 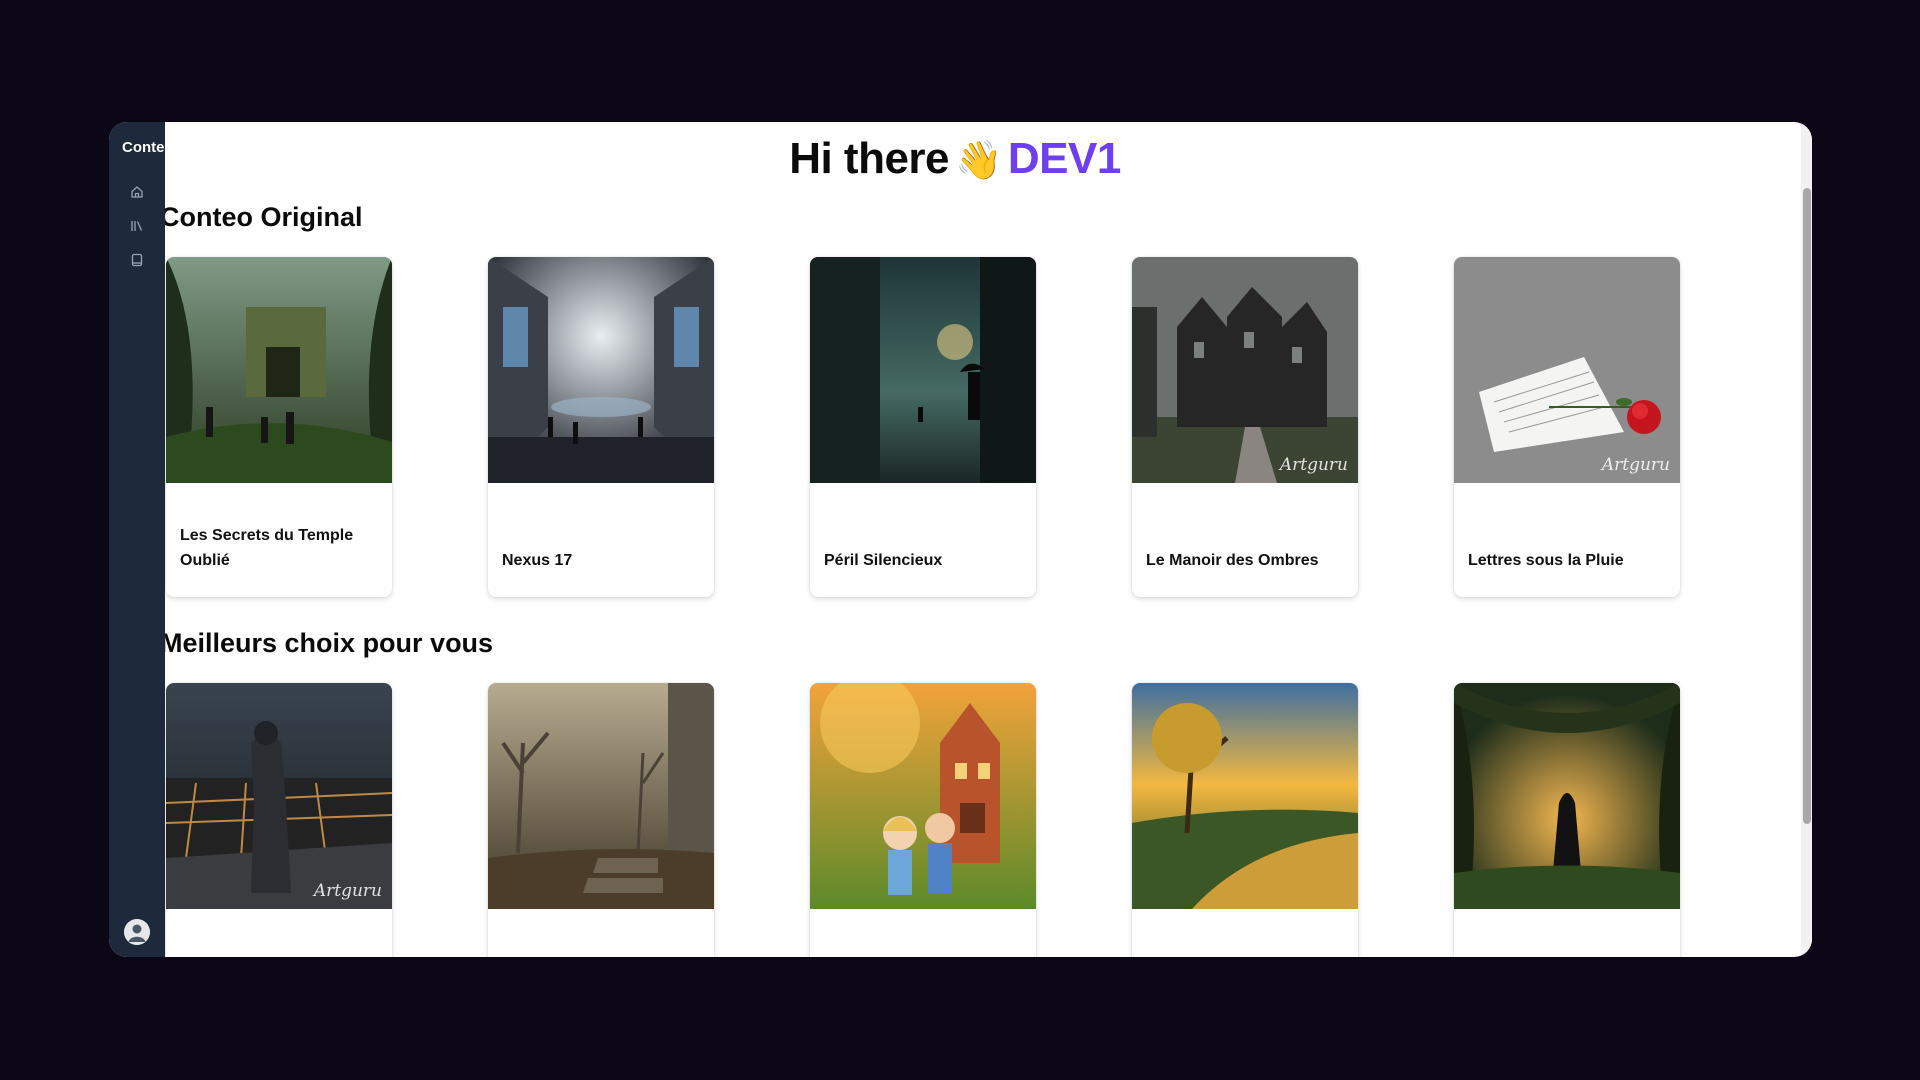 I want to click on greeting-text: Hi there, so click(x=869, y=158).